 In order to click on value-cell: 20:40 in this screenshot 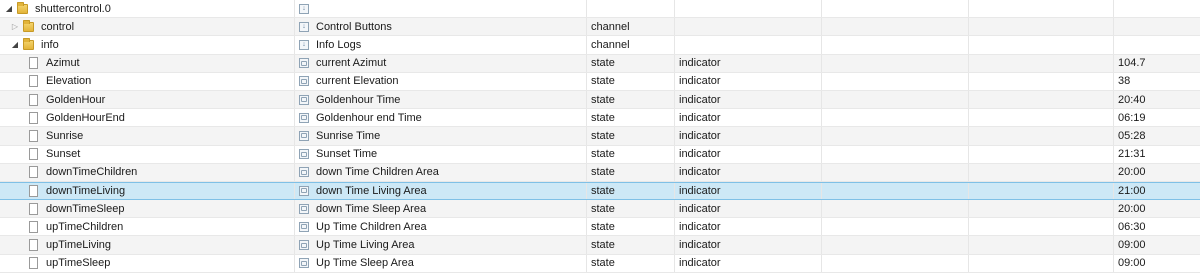, I will do `click(1157, 99)`.